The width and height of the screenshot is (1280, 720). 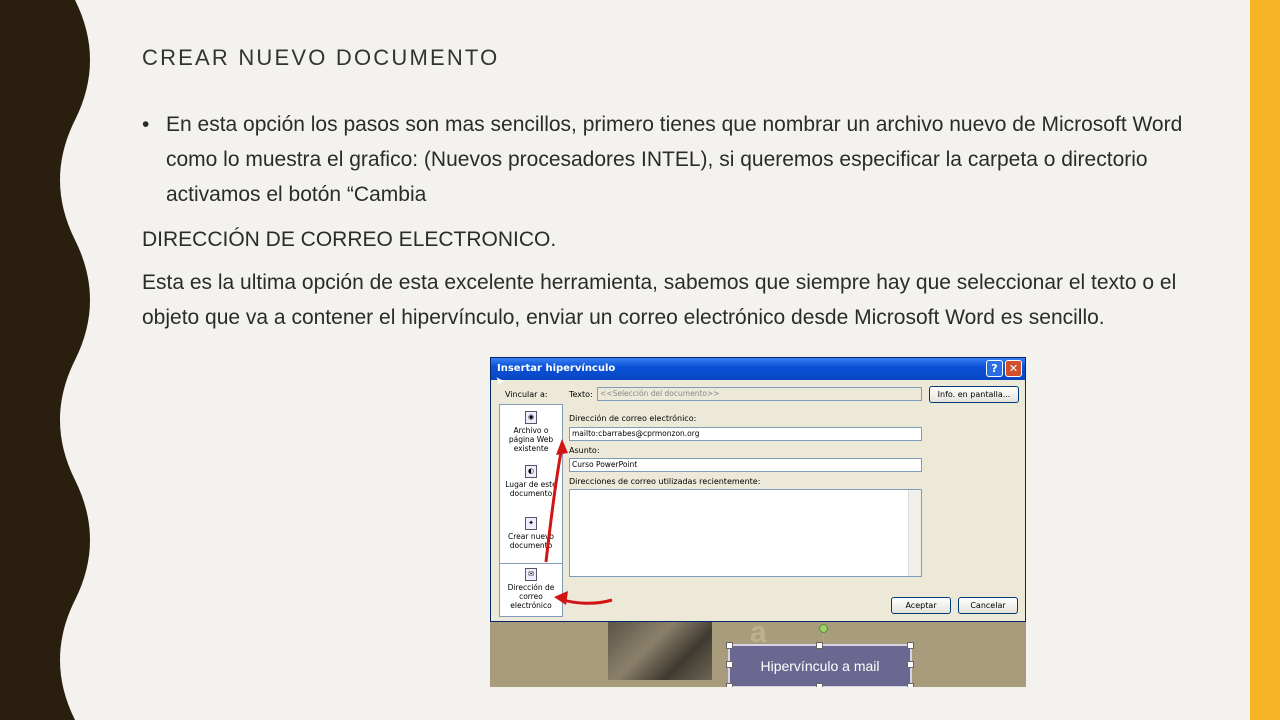 What do you see at coordinates (578, 522) in the screenshot?
I see `annotation-arrows` at bounding box center [578, 522].